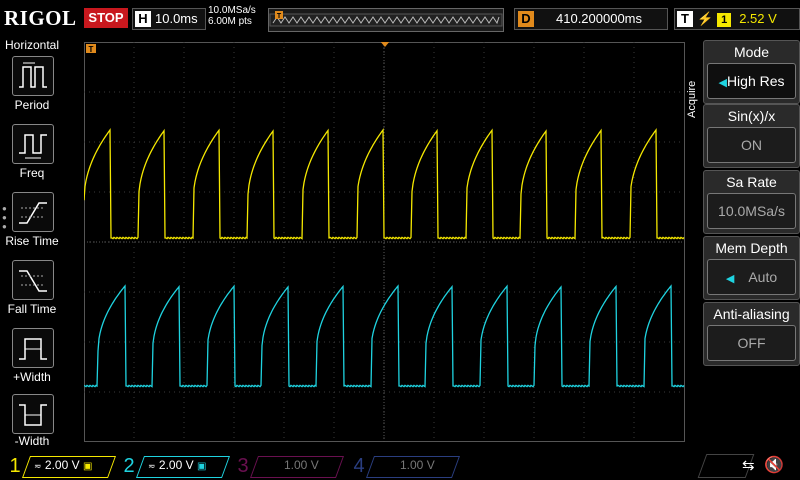  I want to click on delay-value: 410.200000ms, so click(599, 18).